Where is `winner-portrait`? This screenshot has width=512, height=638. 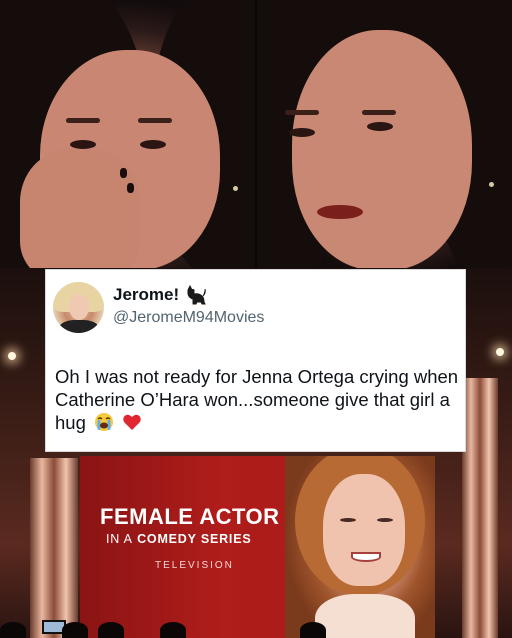
winner-portrait is located at coordinates (360, 547).